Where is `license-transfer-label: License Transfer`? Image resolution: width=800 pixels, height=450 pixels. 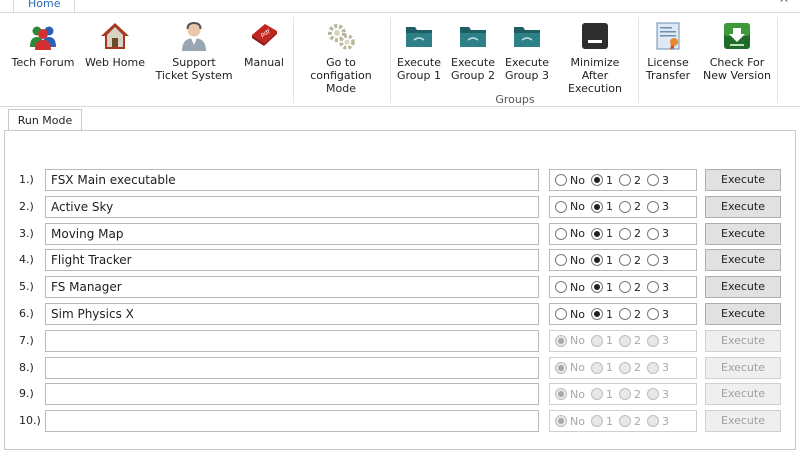 license-transfer-label: License Transfer is located at coordinates (668, 69).